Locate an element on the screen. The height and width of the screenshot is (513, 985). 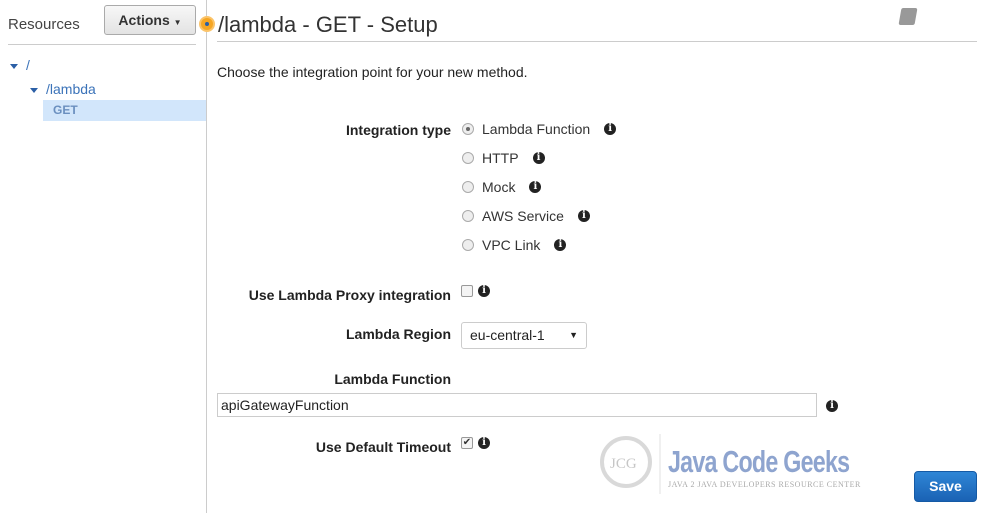
function-label: Lambda Function is located at coordinates (392, 379).